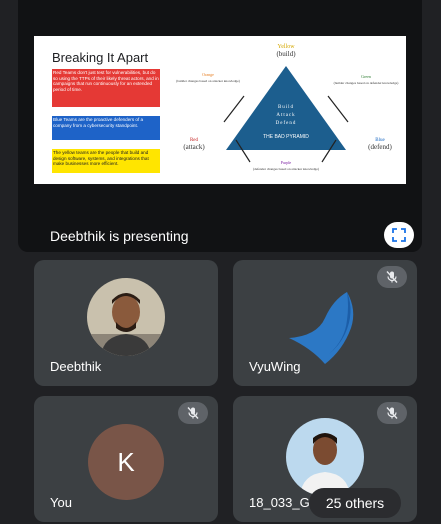 This screenshot has width=441, height=524. Describe the element at coordinates (380, 147) in the screenshot. I see `label-defend: (defend)` at that location.